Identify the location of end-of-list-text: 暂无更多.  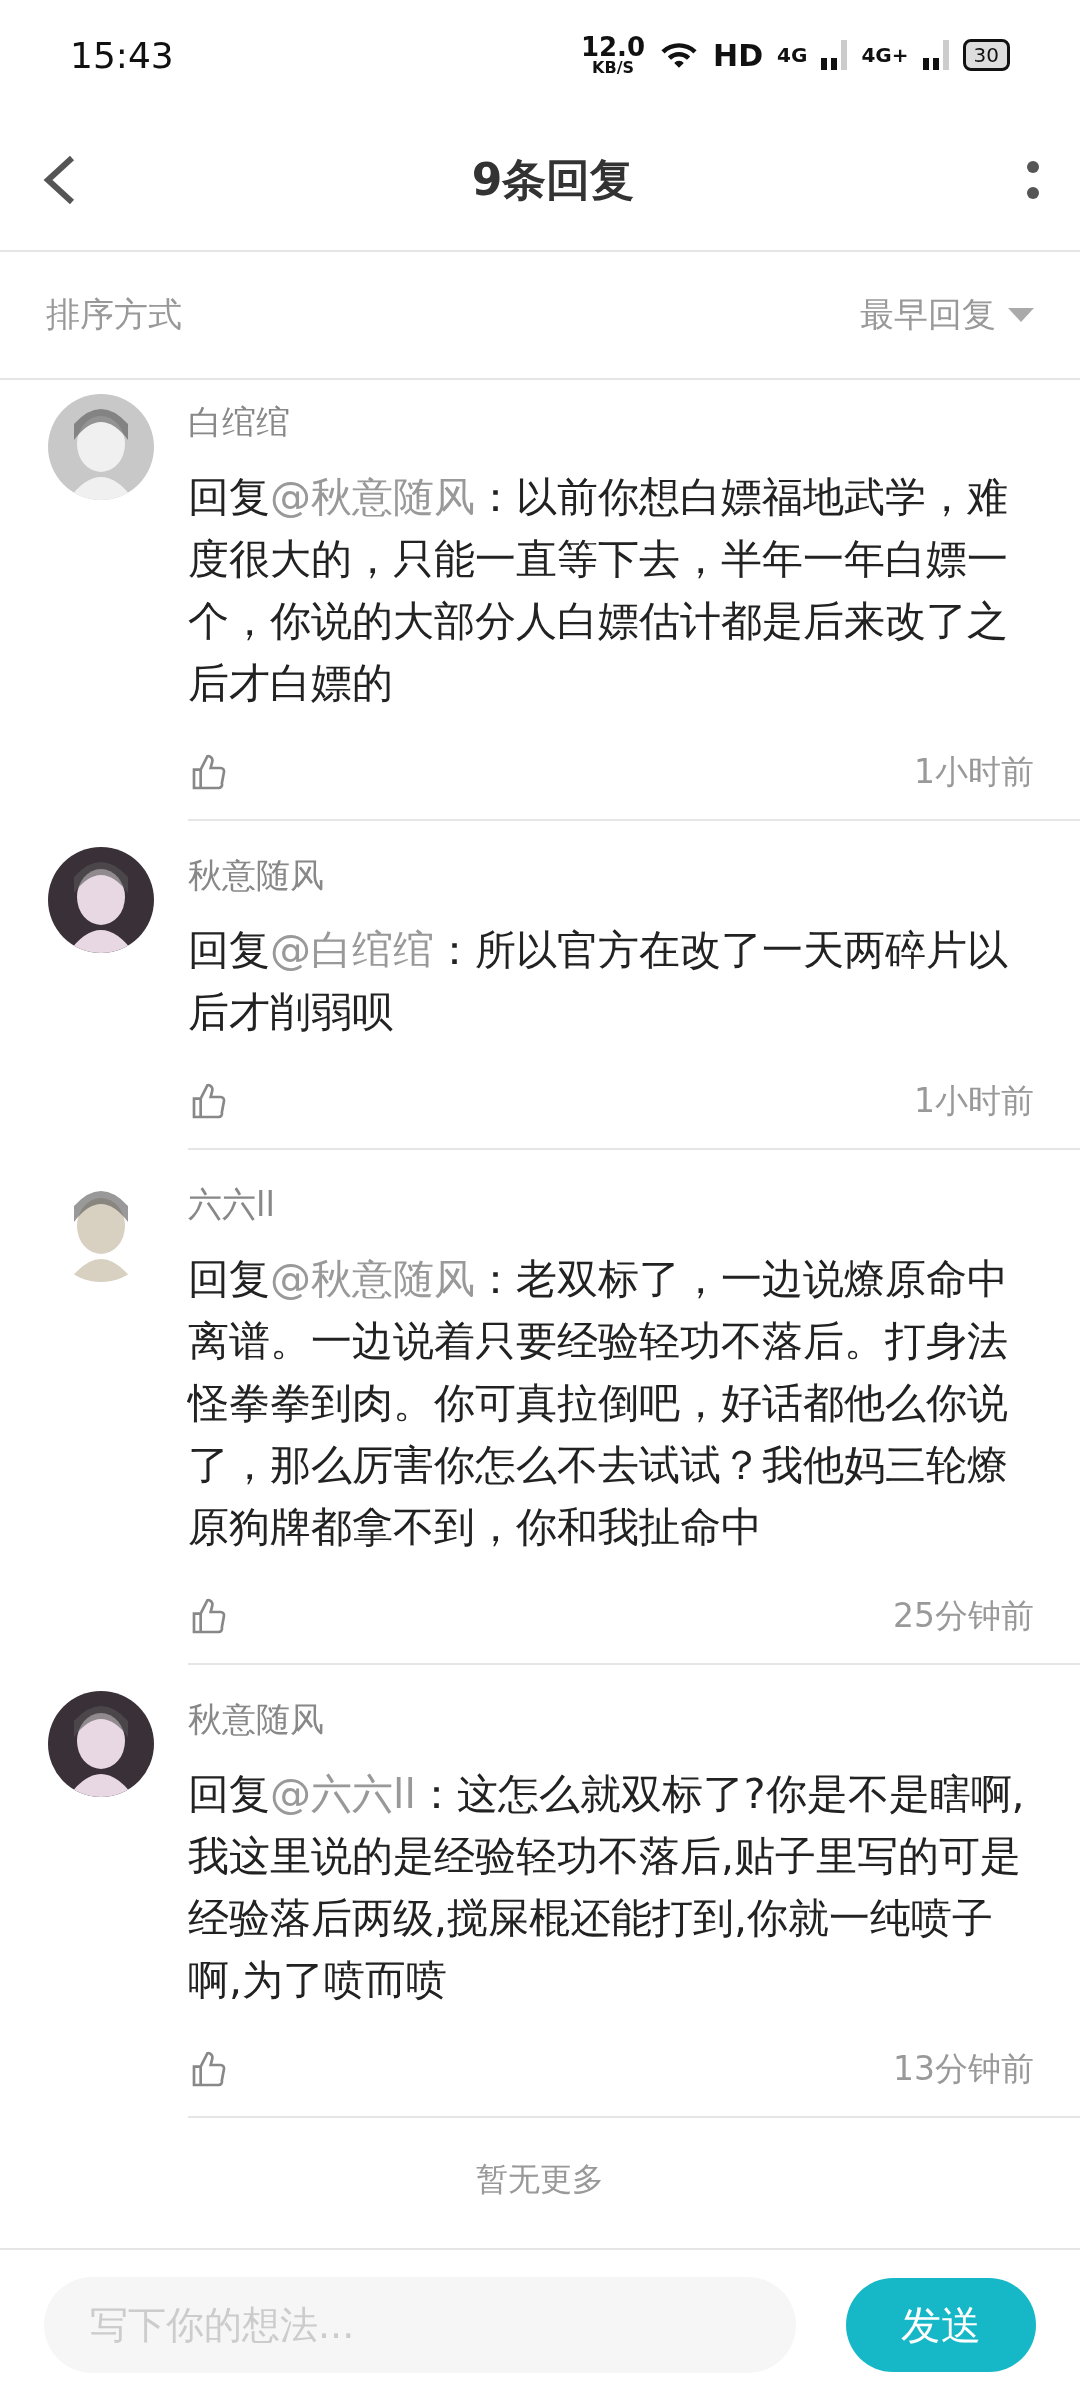
(540, 2179).